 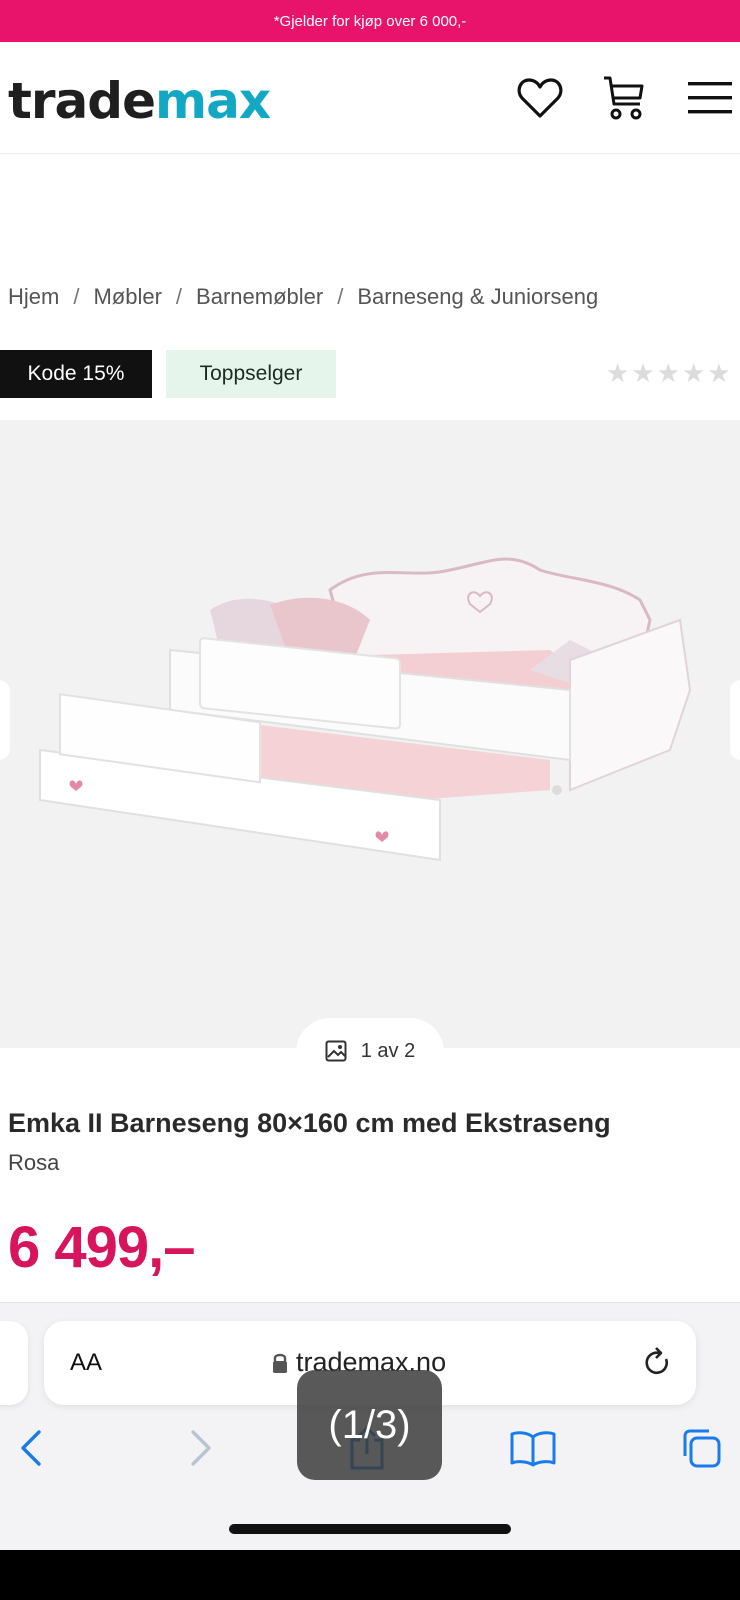 I want to click on cart-icon, so click(x=624, y=98).